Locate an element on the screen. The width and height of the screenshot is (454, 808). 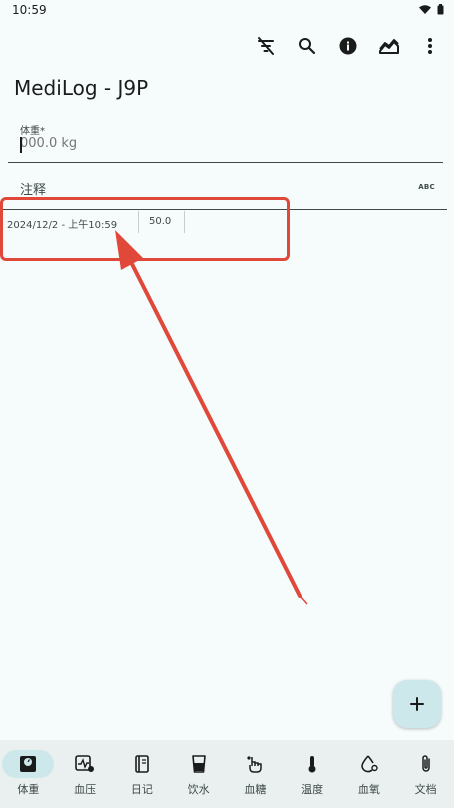
nav-label: 血糖 is located at coordinates (255, 789).